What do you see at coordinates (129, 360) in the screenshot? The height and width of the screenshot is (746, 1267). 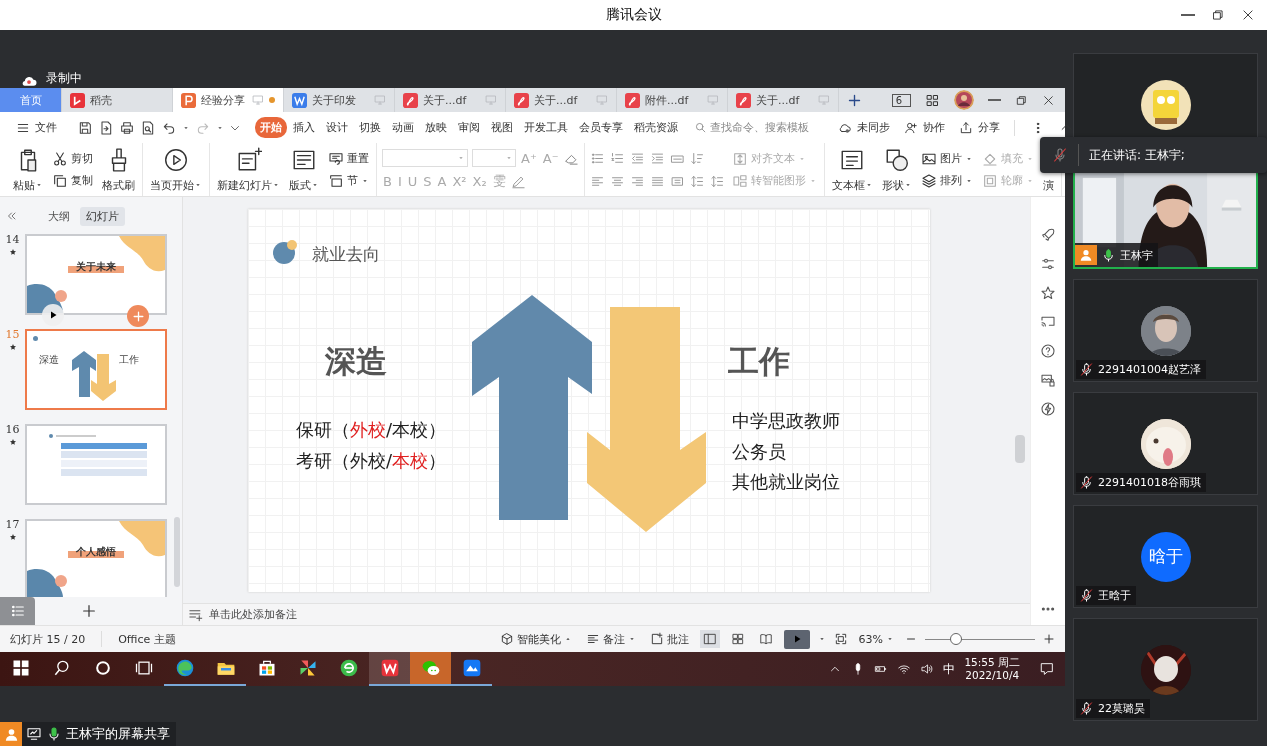 I see `slide-text: 工作` at bounding box center [129, 360].